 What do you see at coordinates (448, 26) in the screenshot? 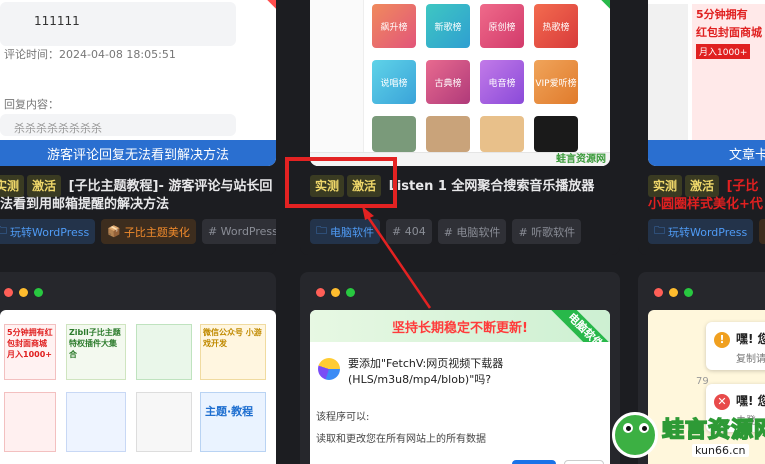
I see `chart-tile: 新歌榜` at bounding box center [448, 26].